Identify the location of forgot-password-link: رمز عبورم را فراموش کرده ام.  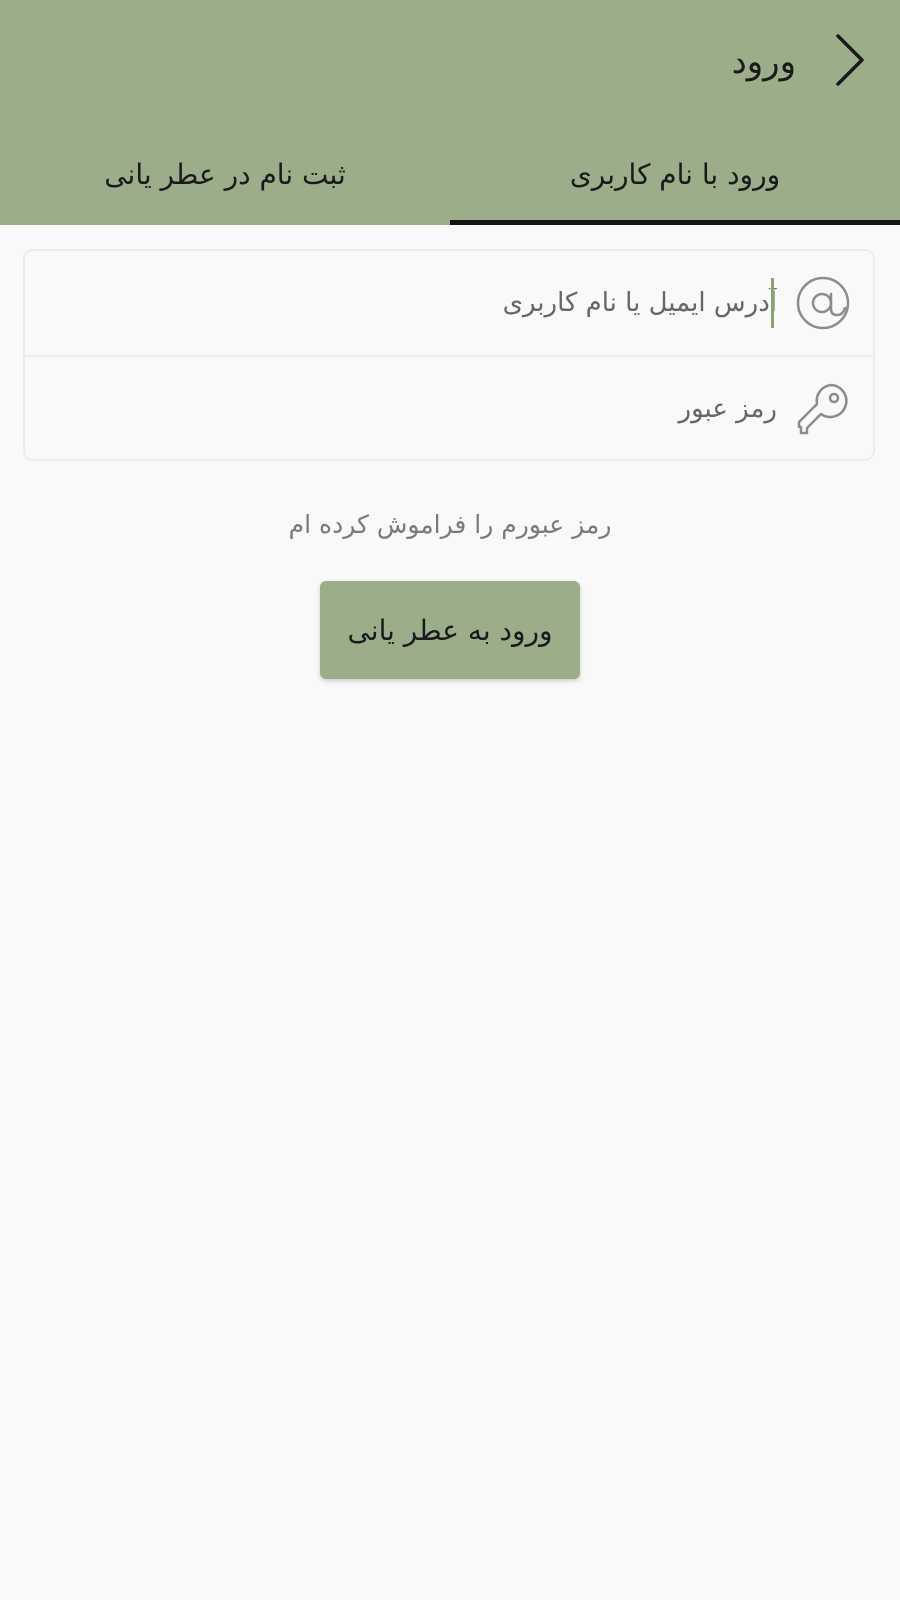
(450, 525).